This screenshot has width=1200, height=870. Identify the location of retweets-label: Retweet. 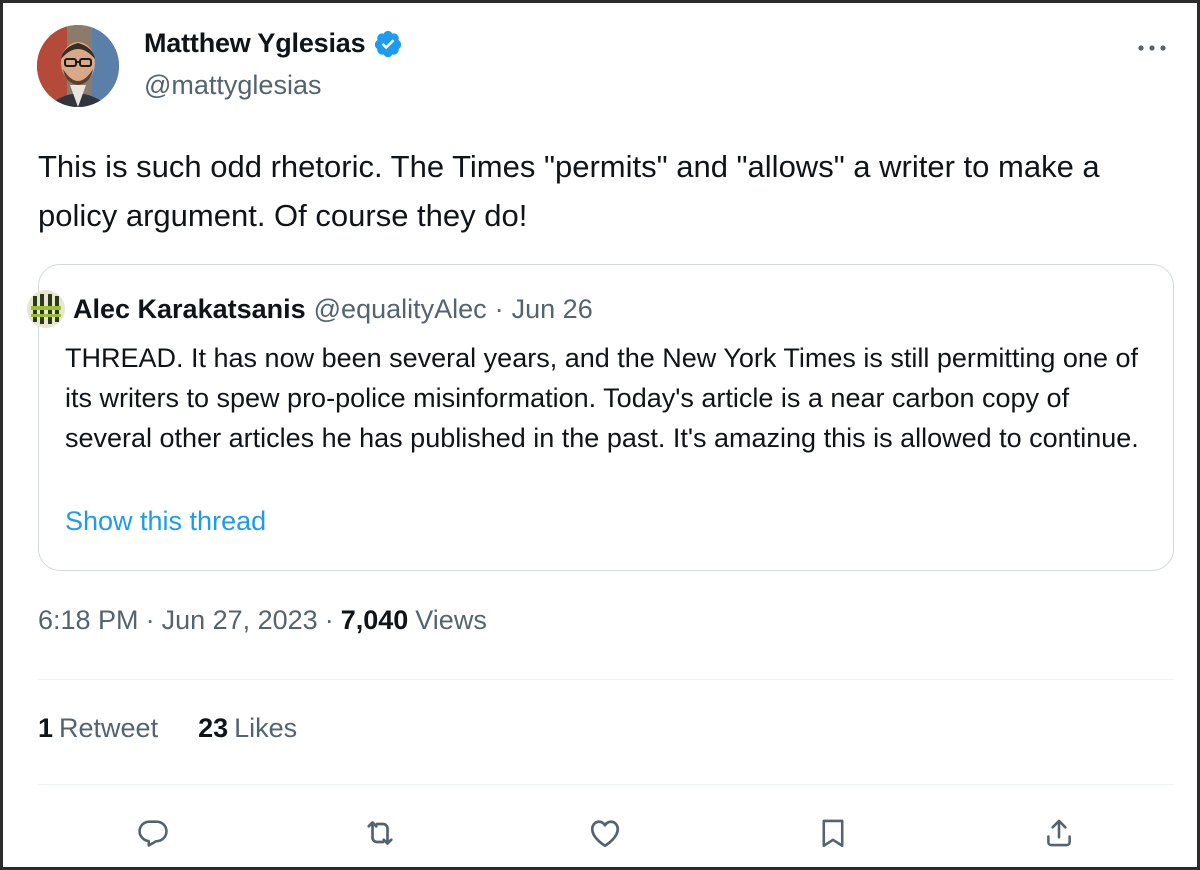
(109, 728).